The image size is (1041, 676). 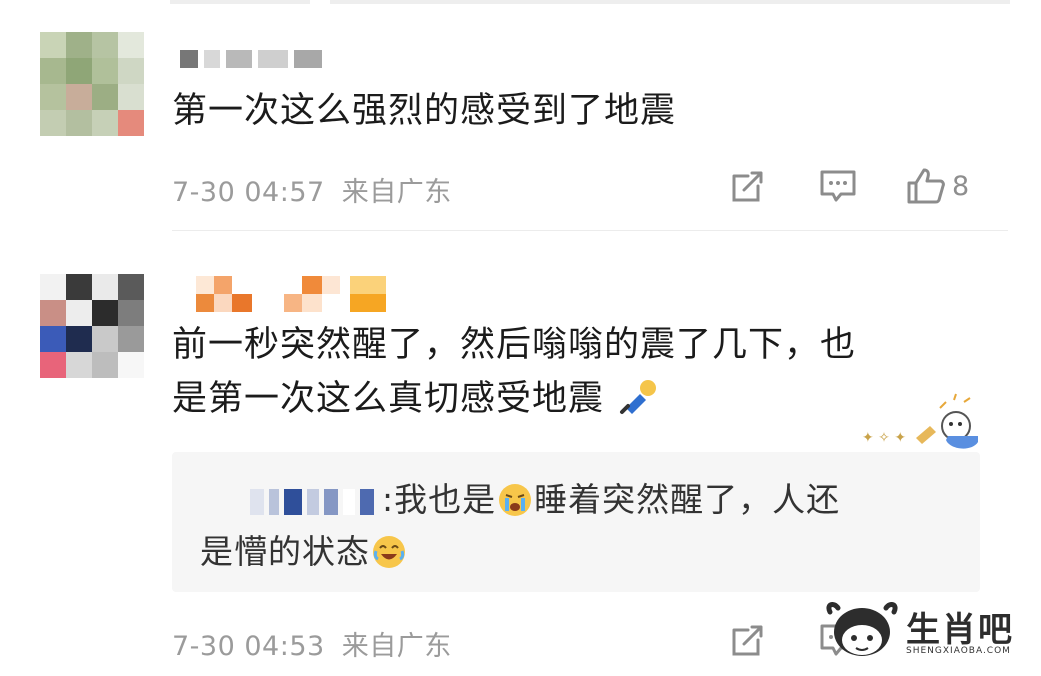 I want to click on comment-time: 7-30 04:53, so click(x=248, y=646).